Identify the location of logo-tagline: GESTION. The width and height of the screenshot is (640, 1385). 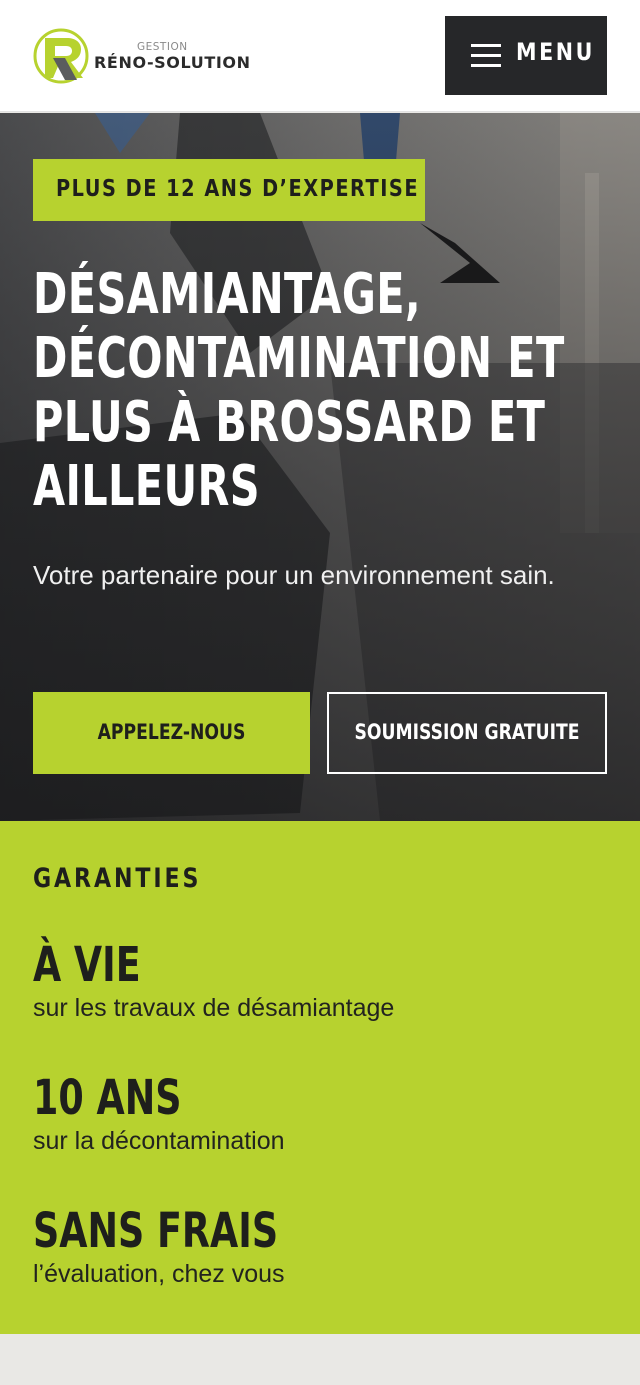
(162, 47).